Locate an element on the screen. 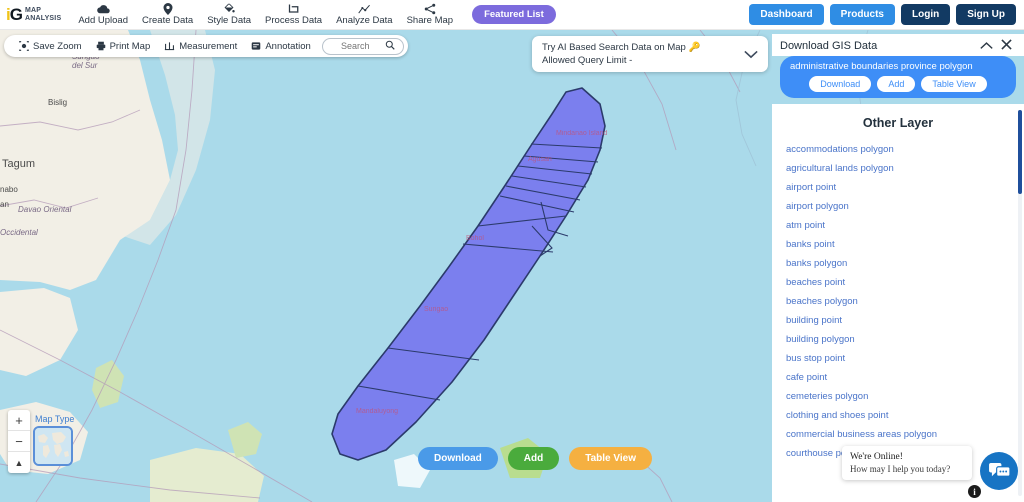  chat-greeting-line-2: How may I help you today? is located at coordinates (900, 469).